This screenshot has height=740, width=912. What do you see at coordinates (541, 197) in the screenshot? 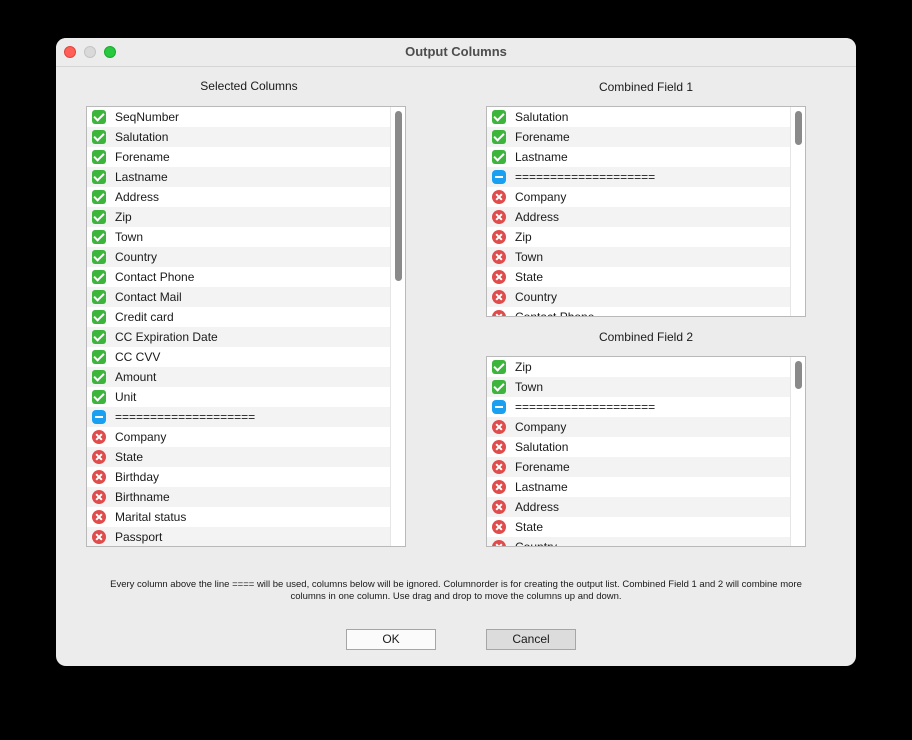
I see `list-item-label: Company` at bounding box center [541, 197].